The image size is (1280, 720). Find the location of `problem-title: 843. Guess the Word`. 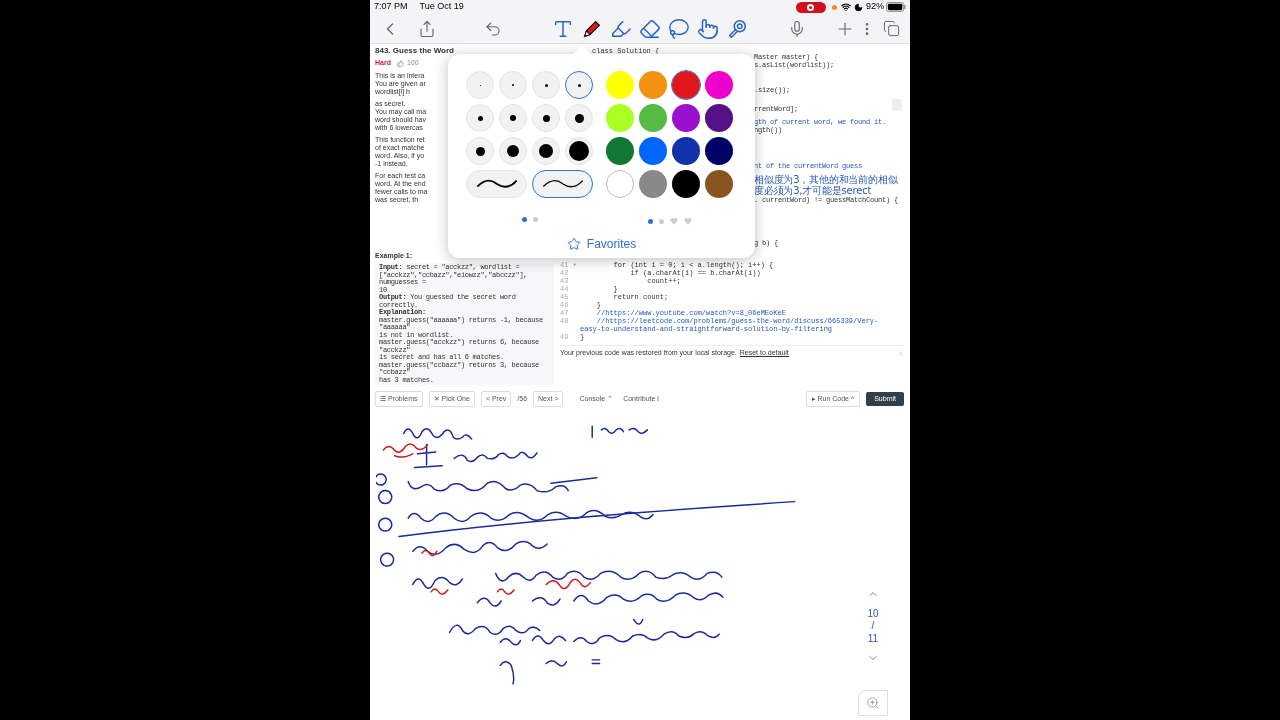

problem-title: 843. Guess the Word is located at coordinates (415, 51).